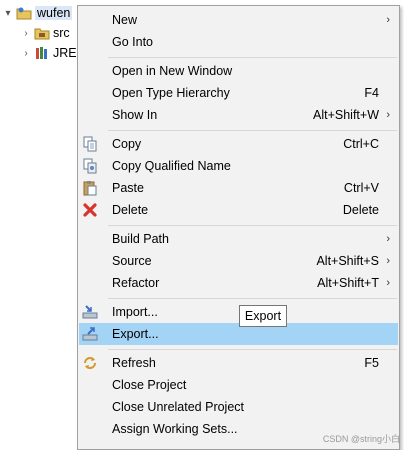 The image size is (404, 450). What do you see at coordinates (238, 363) in the screenshot?
I see `menu-item-refresh: Refresh F5` at bounding box center [238, 363].